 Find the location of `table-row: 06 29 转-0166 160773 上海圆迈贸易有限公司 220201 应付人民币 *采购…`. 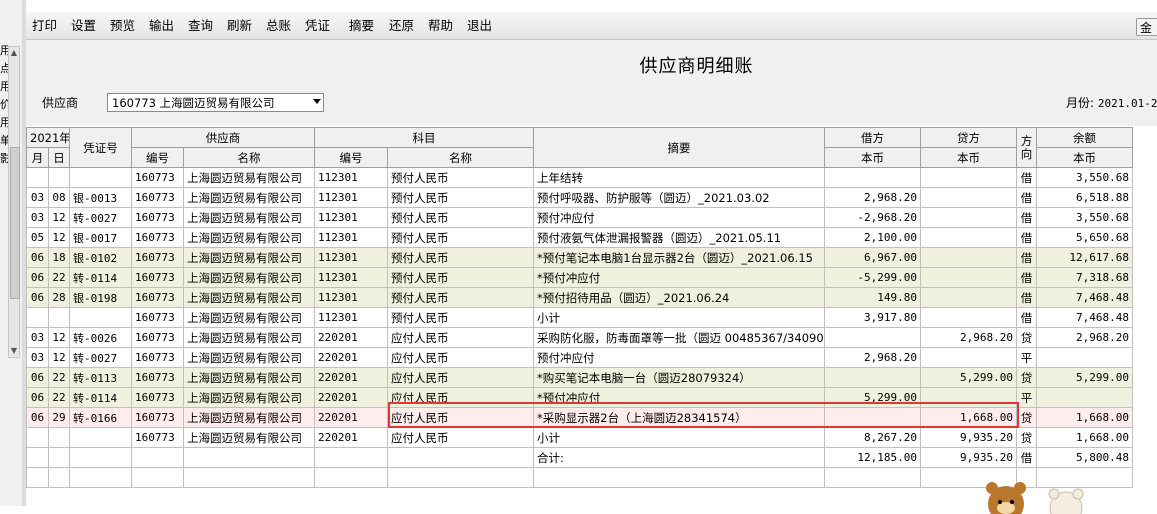

table-row: 06 29 转-0166 160773 上海圆迈贸易有限公司 220201 应付人民币 *采购… is located at coordinates (579, 417).